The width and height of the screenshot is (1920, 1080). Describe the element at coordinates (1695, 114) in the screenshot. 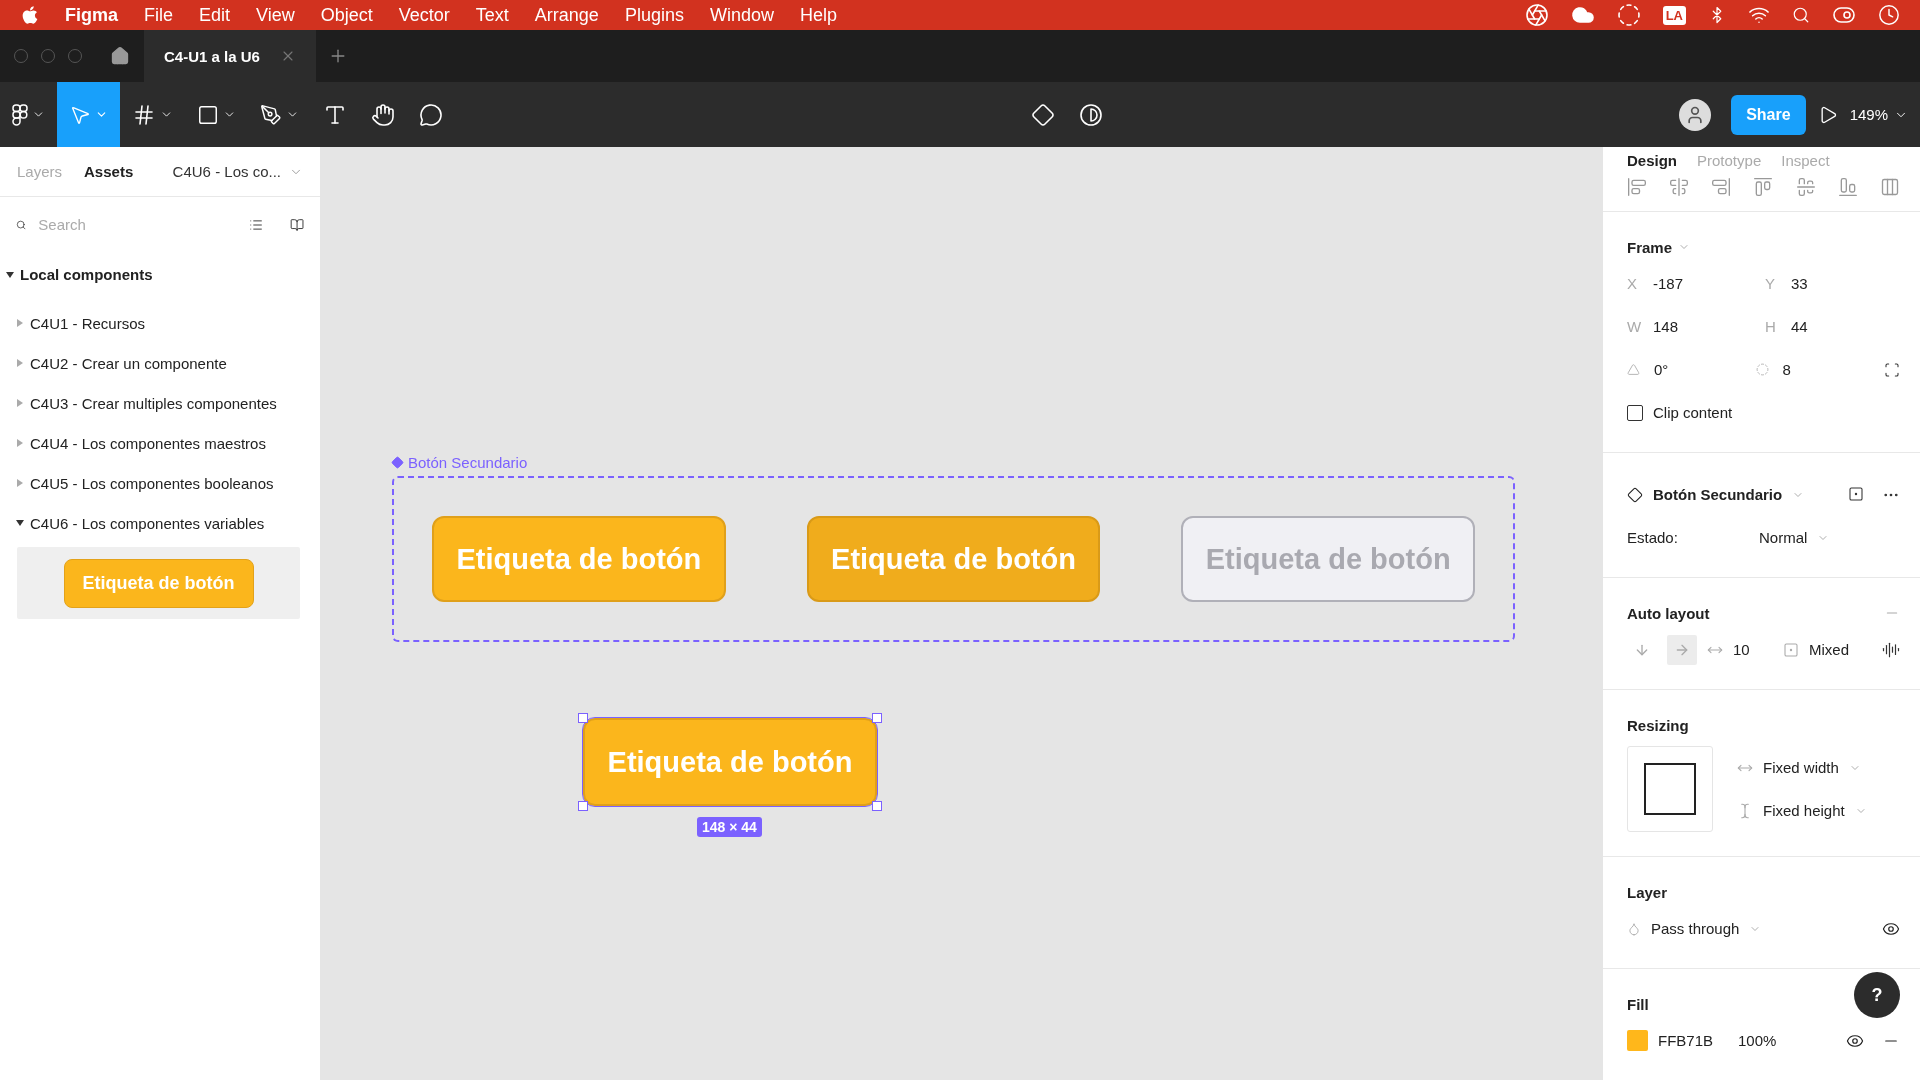

I see `avatar` at that location.